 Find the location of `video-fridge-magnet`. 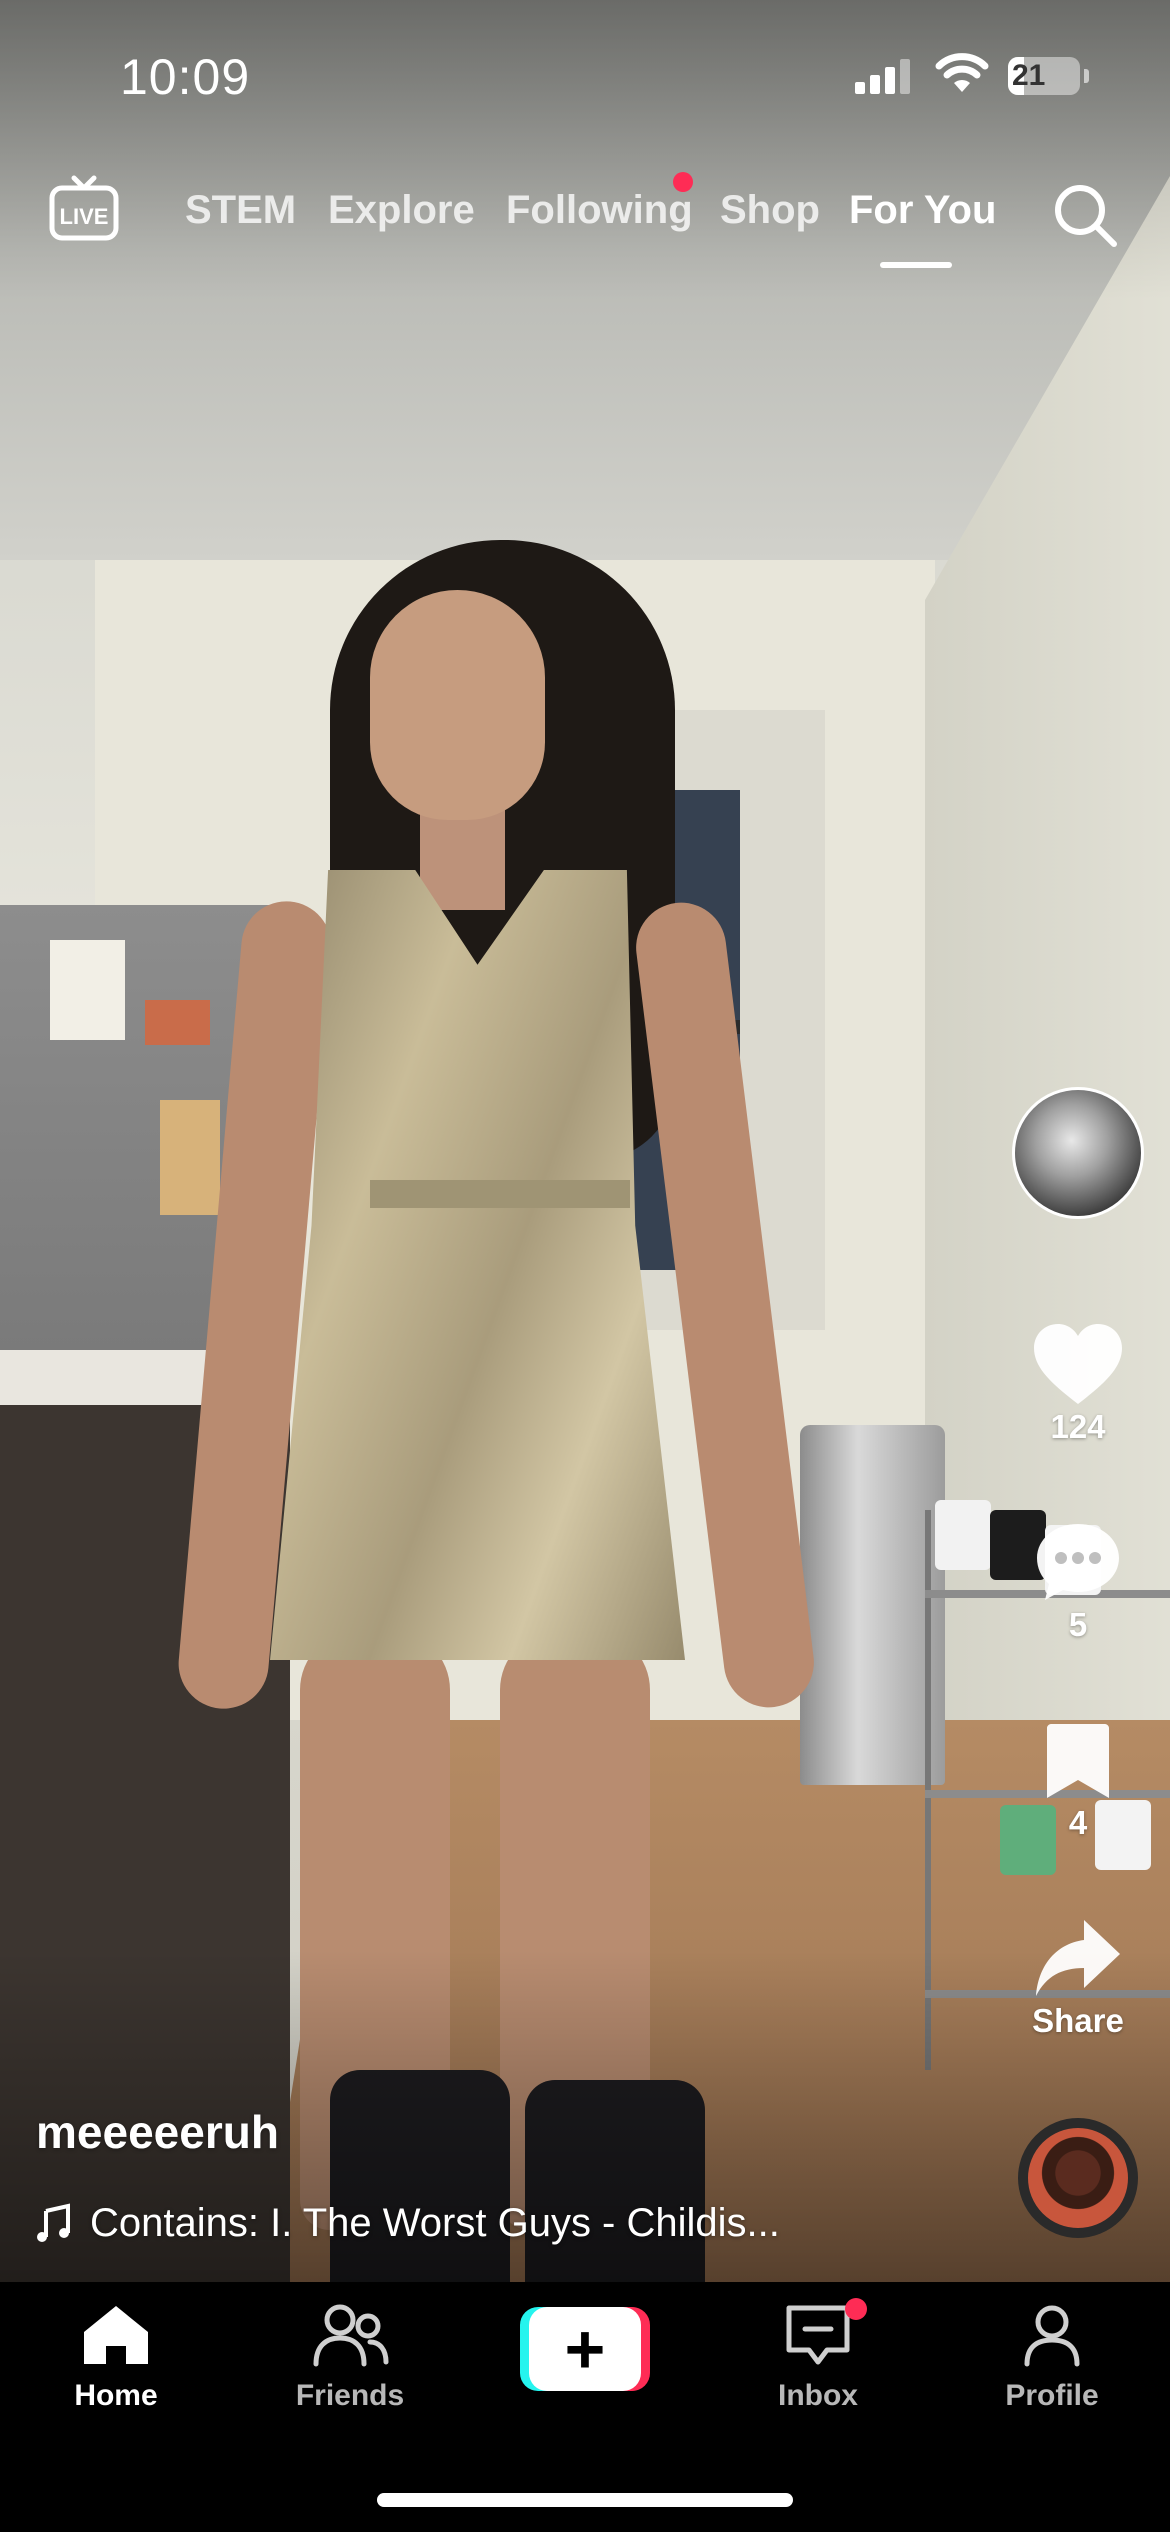

video-fridge-magnet is located at coordinates (177, 1022).